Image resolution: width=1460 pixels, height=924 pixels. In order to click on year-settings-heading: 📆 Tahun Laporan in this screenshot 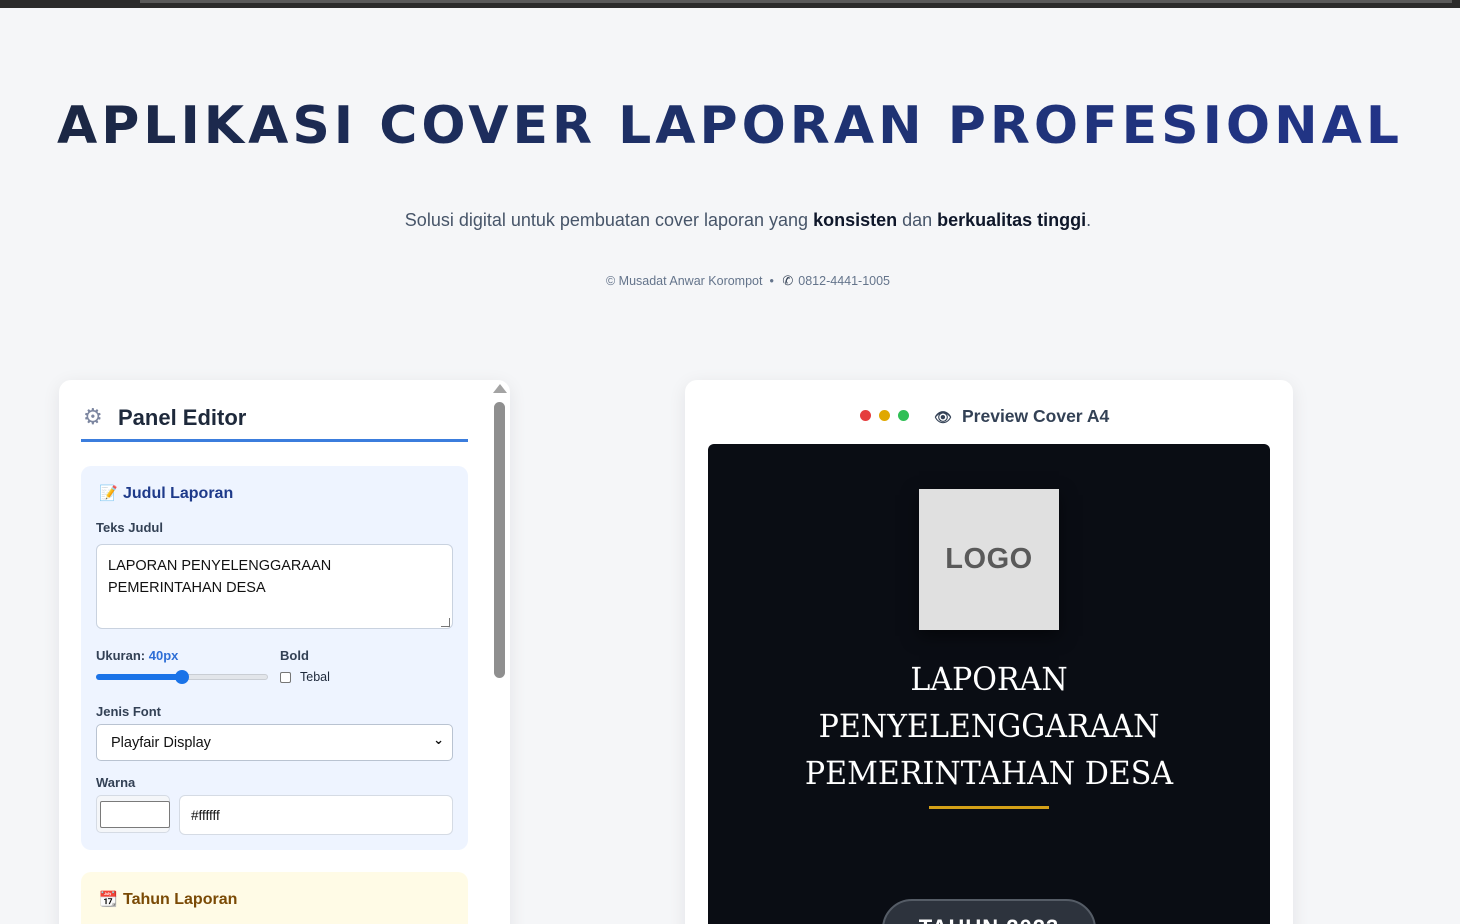, I will do `click(168, 899)`.